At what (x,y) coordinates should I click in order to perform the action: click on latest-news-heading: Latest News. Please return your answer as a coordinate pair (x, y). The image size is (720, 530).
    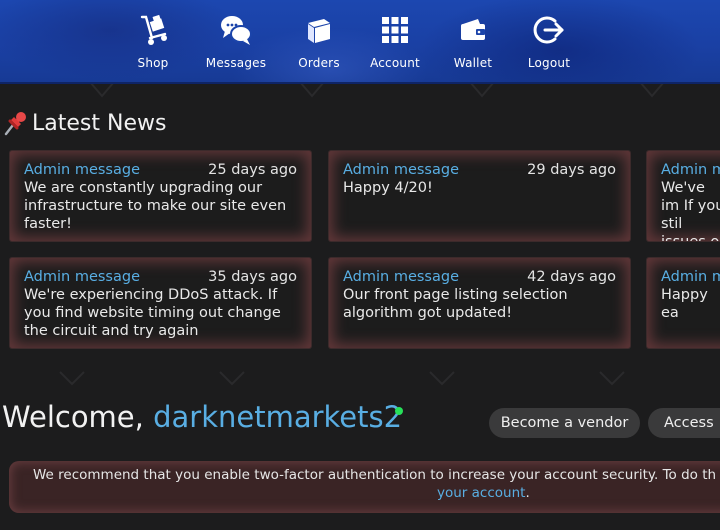
    Looking at the image, I should click on (84, 123).